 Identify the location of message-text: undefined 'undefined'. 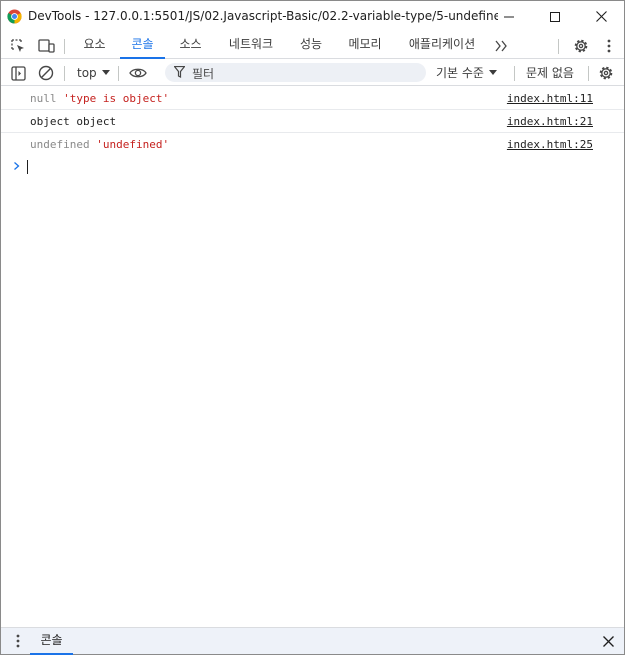
(99, 144).